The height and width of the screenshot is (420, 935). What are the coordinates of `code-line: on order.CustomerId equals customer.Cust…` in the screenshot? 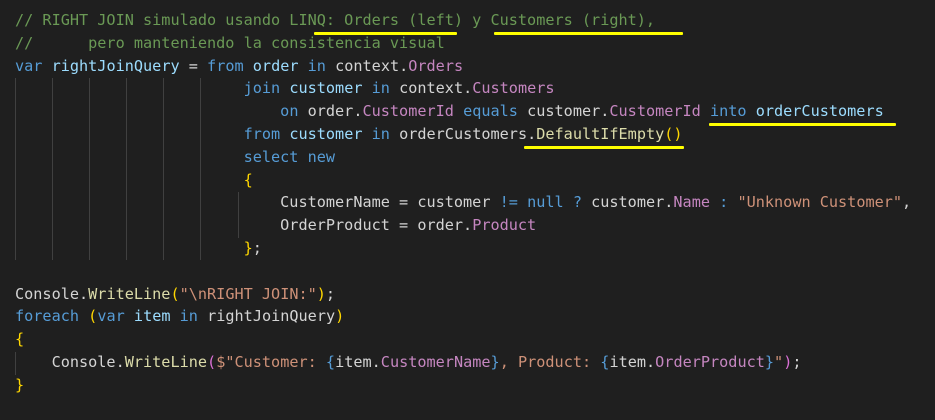 It's located at (463, 111).